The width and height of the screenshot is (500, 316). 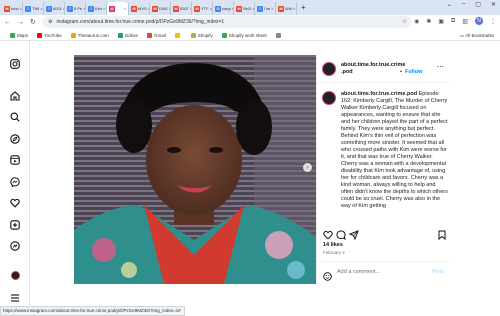 I want to click on browser-tab: ≡ 8 Pe ×, so click(x=75, y=8).